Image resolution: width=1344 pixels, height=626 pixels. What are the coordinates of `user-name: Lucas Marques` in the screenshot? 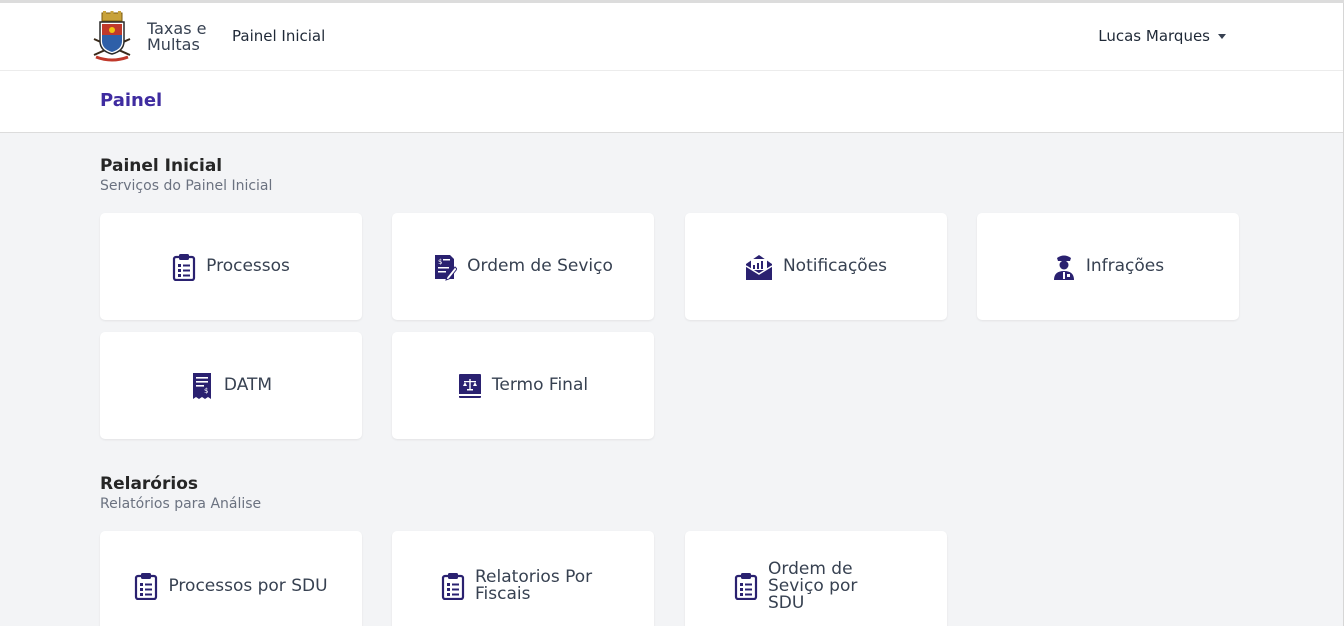 It's located at (1154, 36).